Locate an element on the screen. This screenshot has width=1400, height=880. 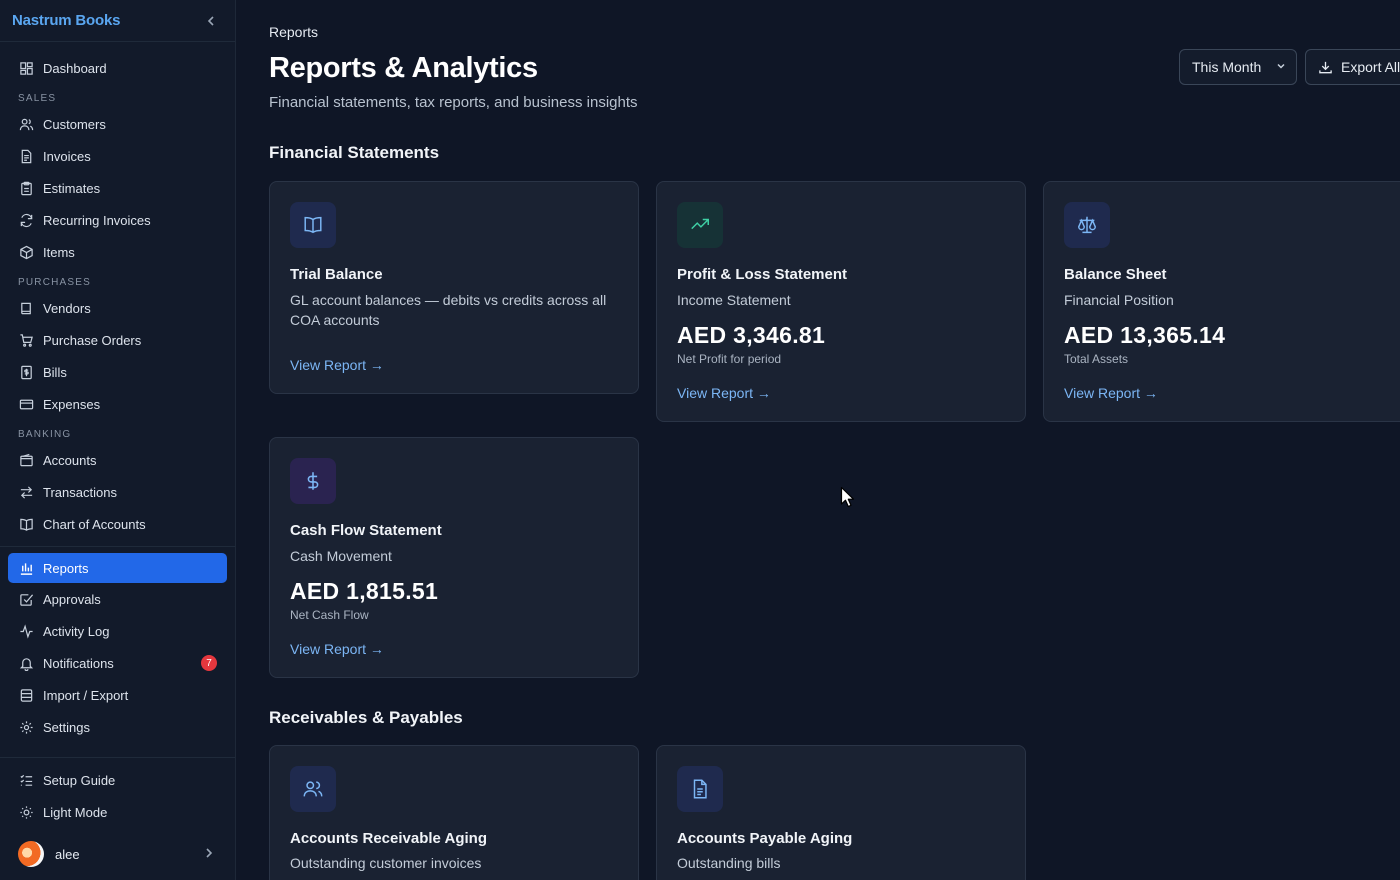
card-amount: AED 3,346.81 is located at coordinates (751, 335).